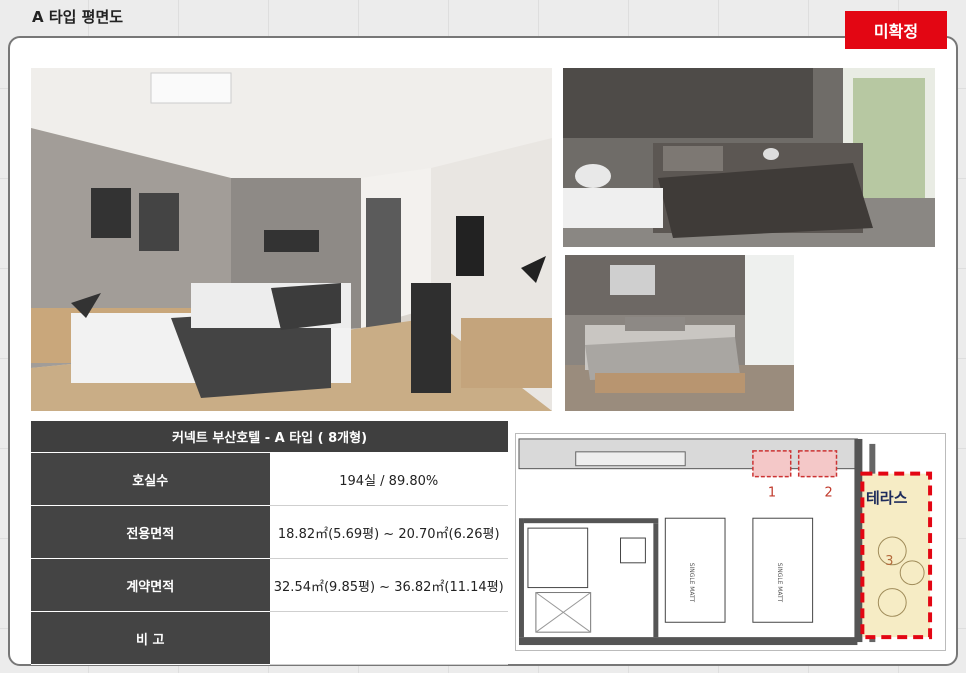 The width and height of the screenshot is (966, 673). Describe the element at coordinates (749, 157) in the screenshot. I see `room-photo-top-right` at that location.